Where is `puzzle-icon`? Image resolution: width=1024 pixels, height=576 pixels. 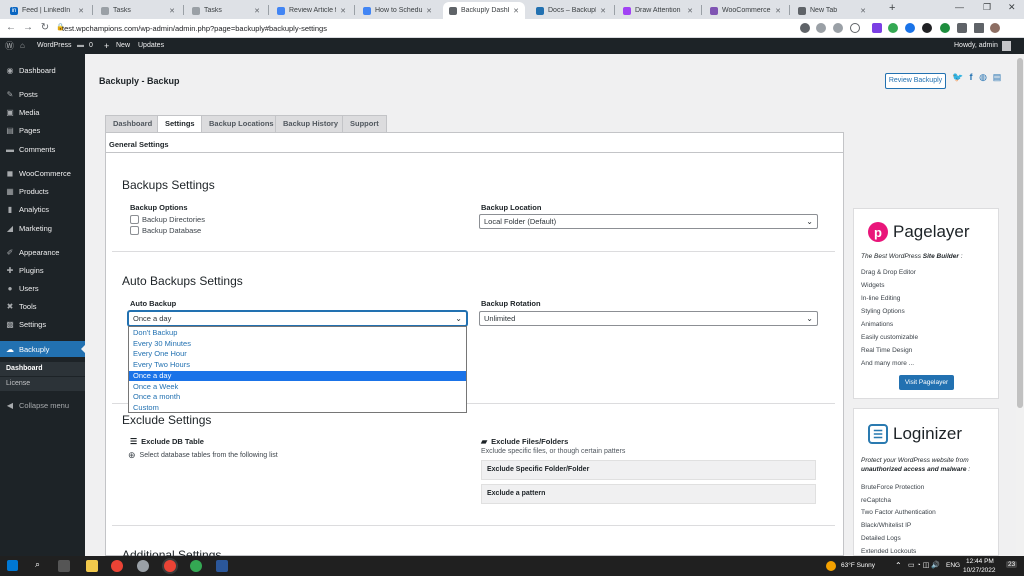
puzzle-icon is located at coordinates (962, 28).